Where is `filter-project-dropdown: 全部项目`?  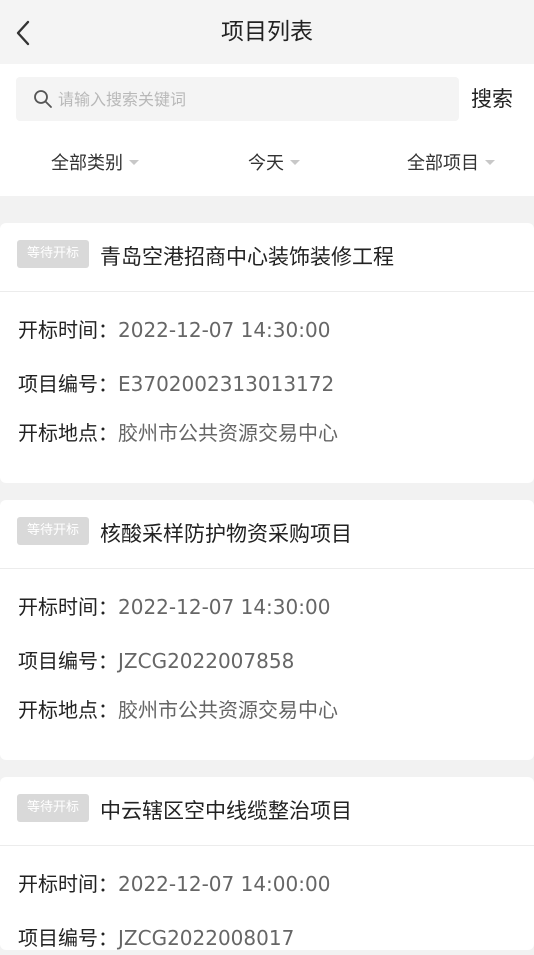
filter-project-dropdown: 全部项目 is located at coordinates (451, 164).